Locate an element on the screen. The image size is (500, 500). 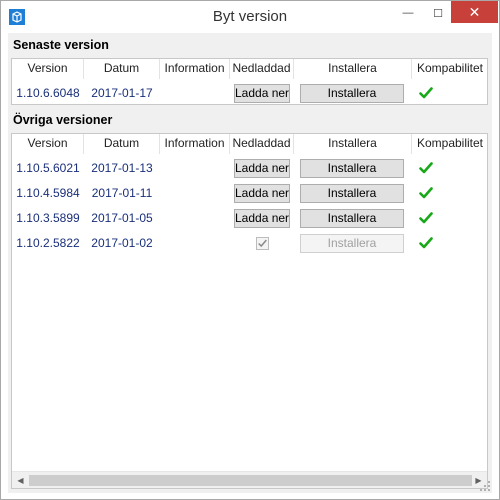
checkmark-icon is located at coordinates (262, 243).